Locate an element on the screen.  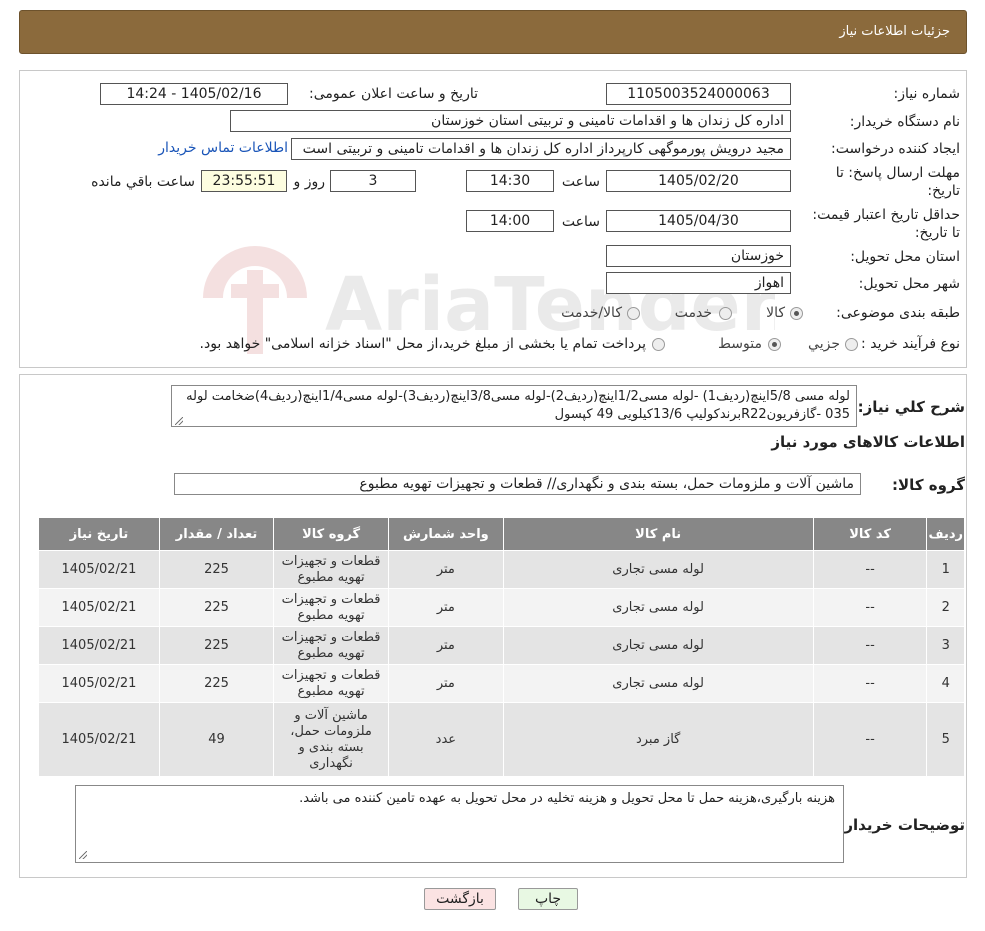
category-label: طبقه بندی موضوعی: is located at coordinates (898, 313).